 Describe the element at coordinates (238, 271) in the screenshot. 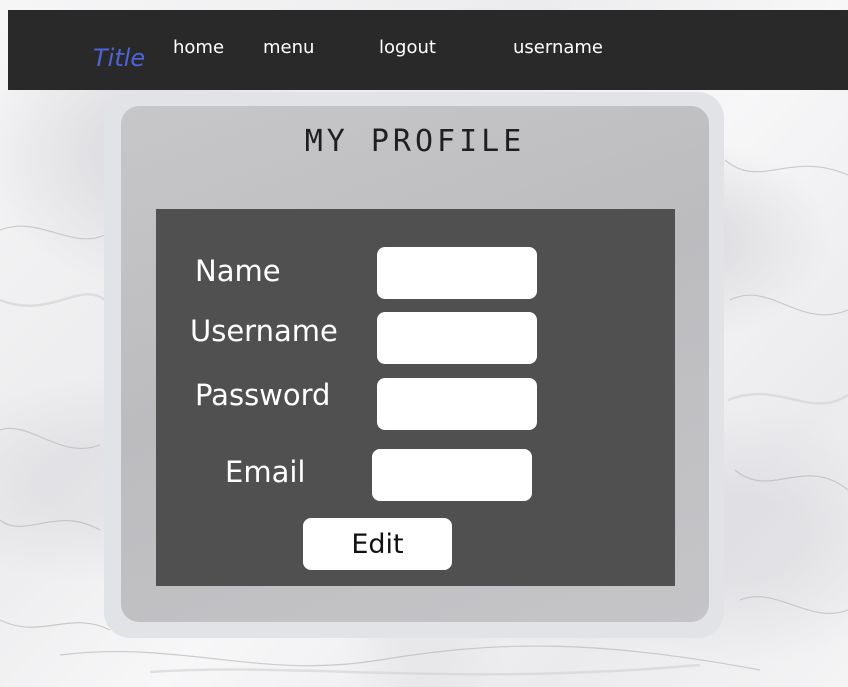

I see `name-label: Name` at that location.